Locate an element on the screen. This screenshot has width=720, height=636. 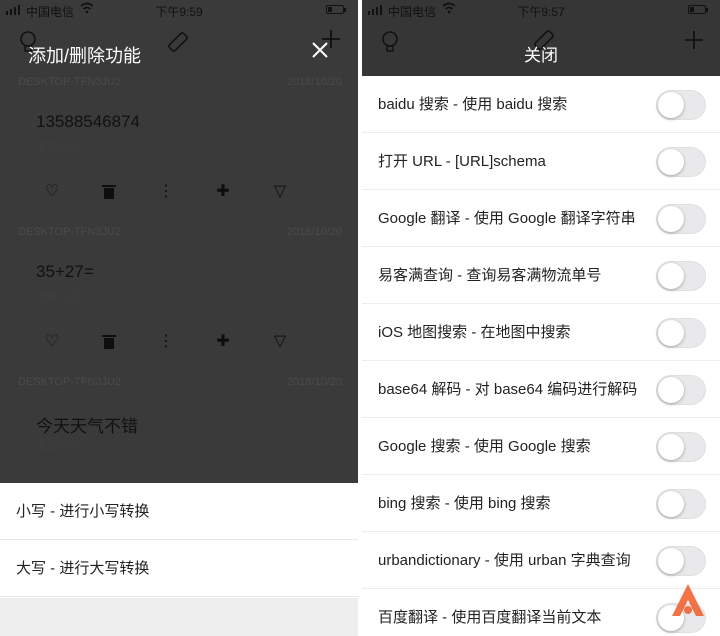
function-label: 百度翻译 - 使用百度翻译当前文本 is located at coordinates (490, 617).